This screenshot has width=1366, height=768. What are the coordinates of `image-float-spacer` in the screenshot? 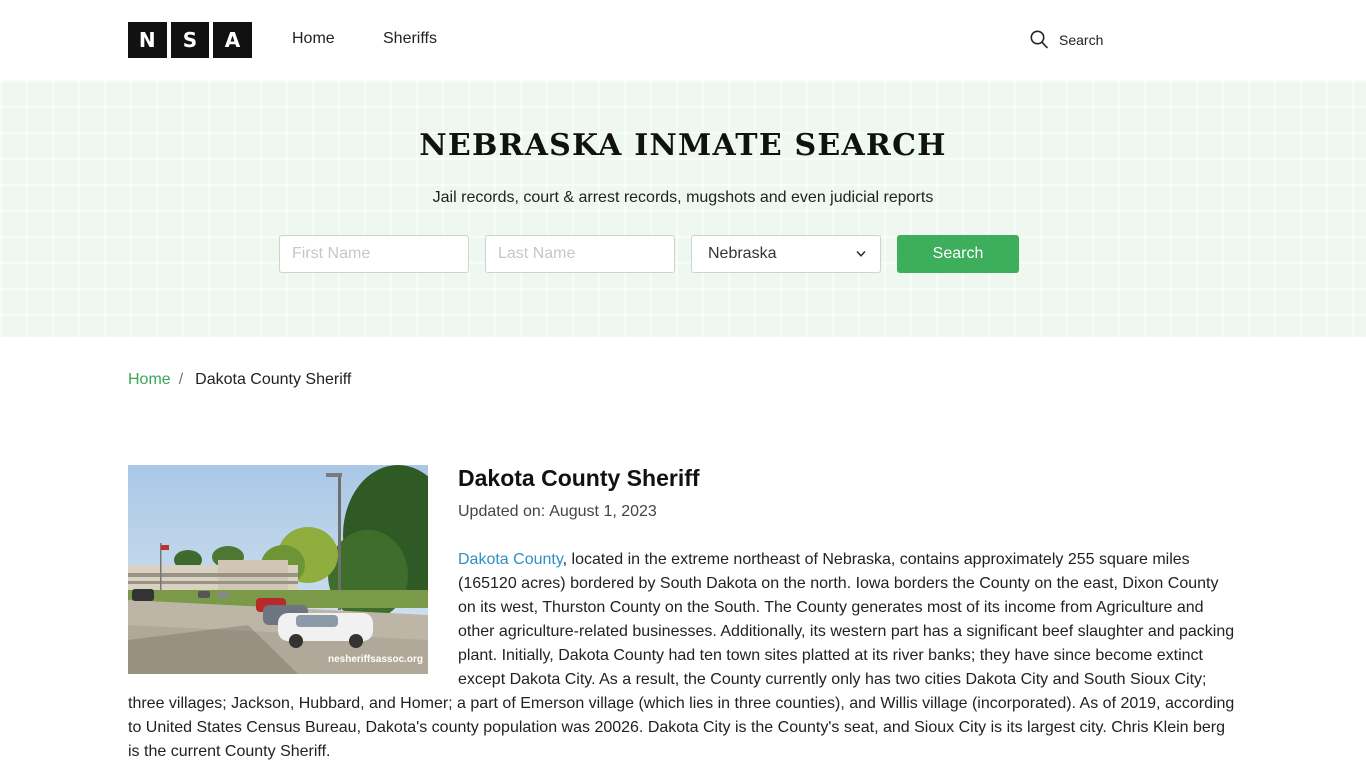 It's located at (293, 614).